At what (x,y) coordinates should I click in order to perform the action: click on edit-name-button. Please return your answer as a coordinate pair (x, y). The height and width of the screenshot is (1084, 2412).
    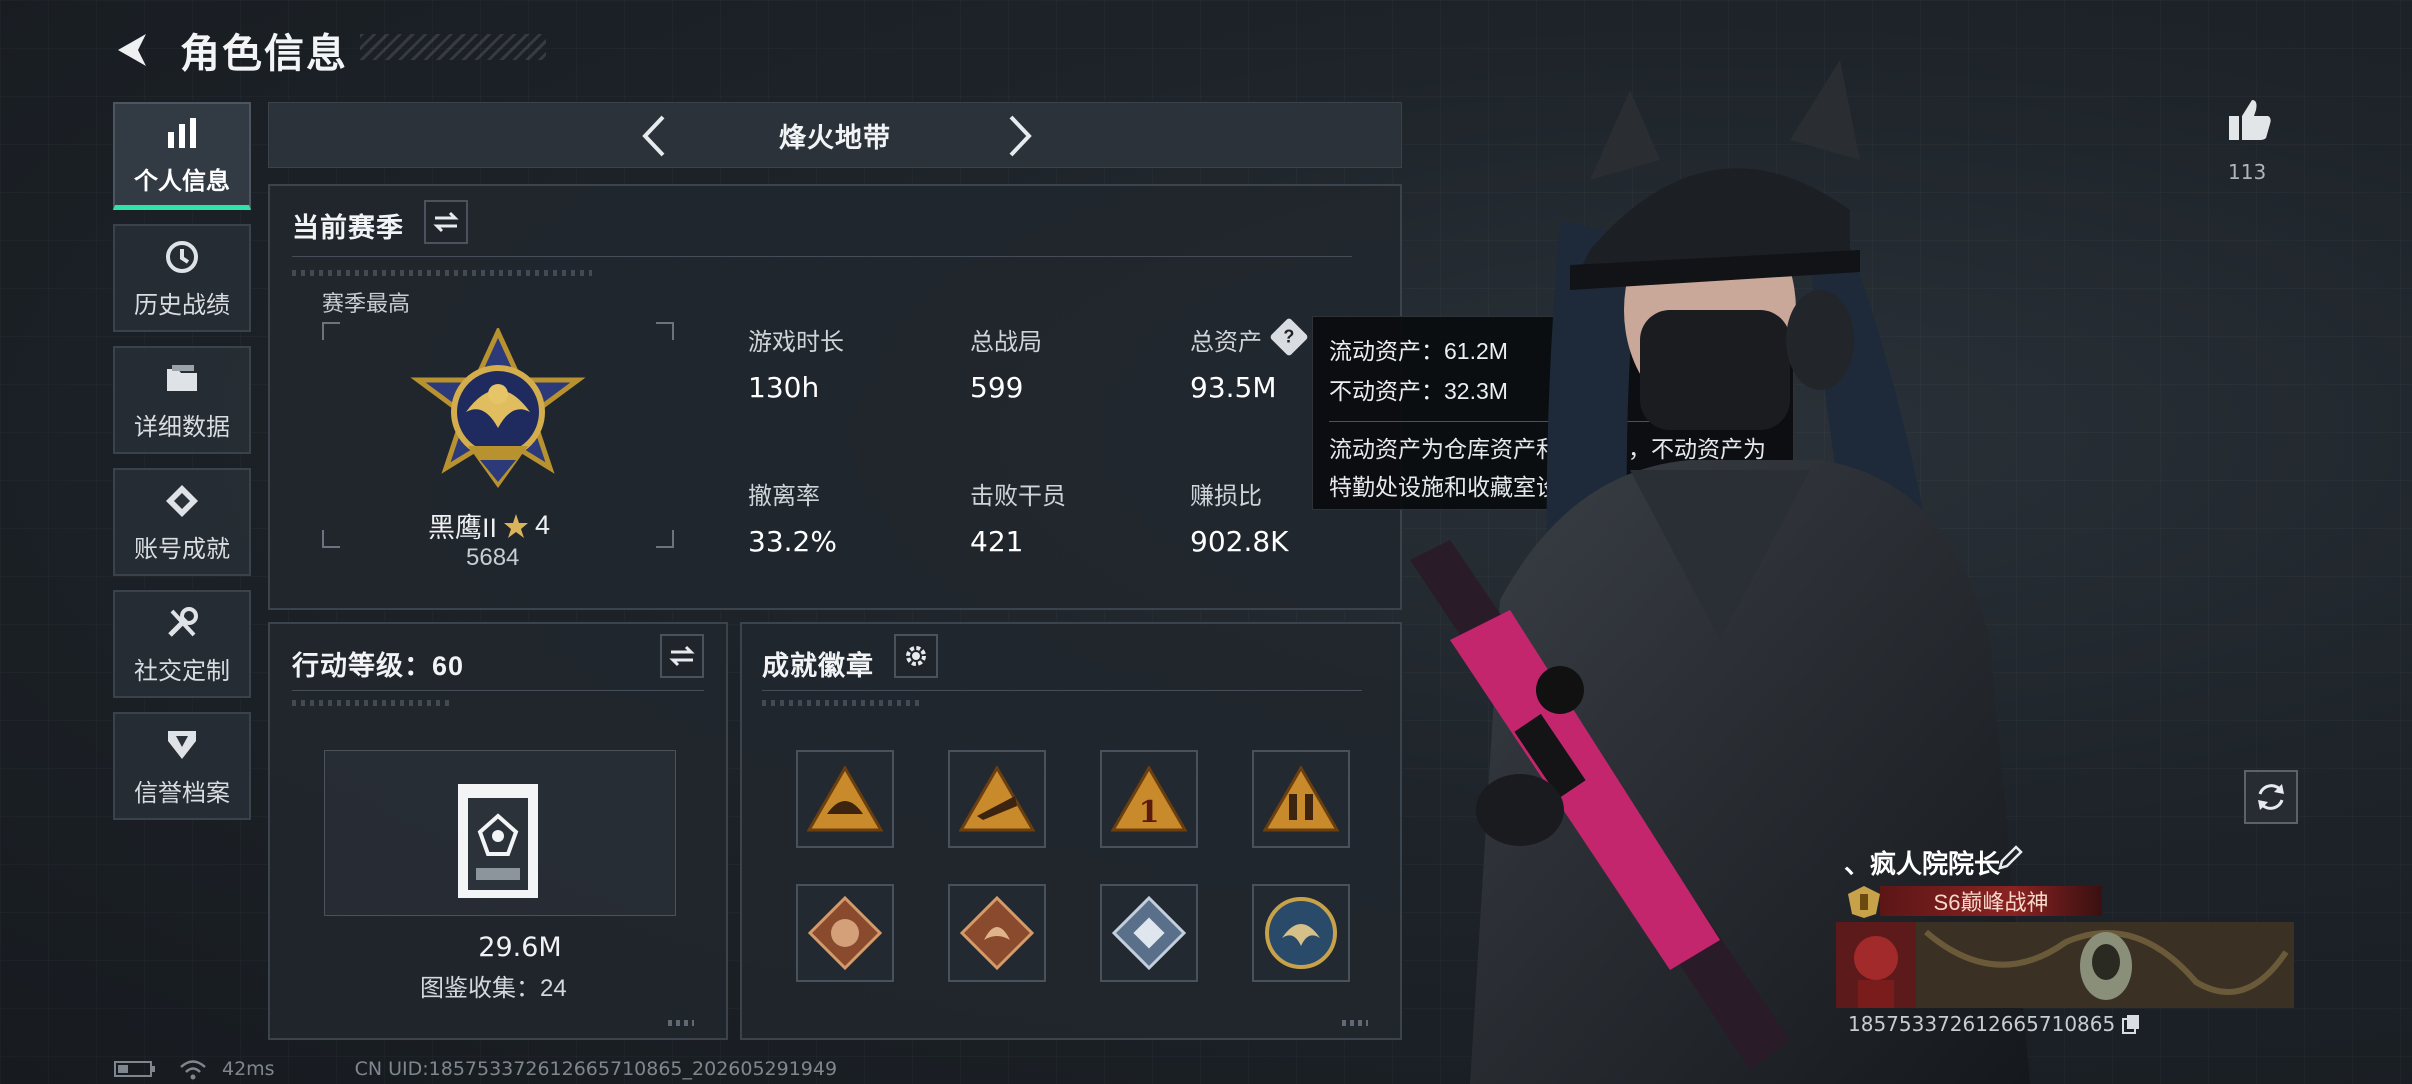
    Looking at the image, I should click on (2011, 859).